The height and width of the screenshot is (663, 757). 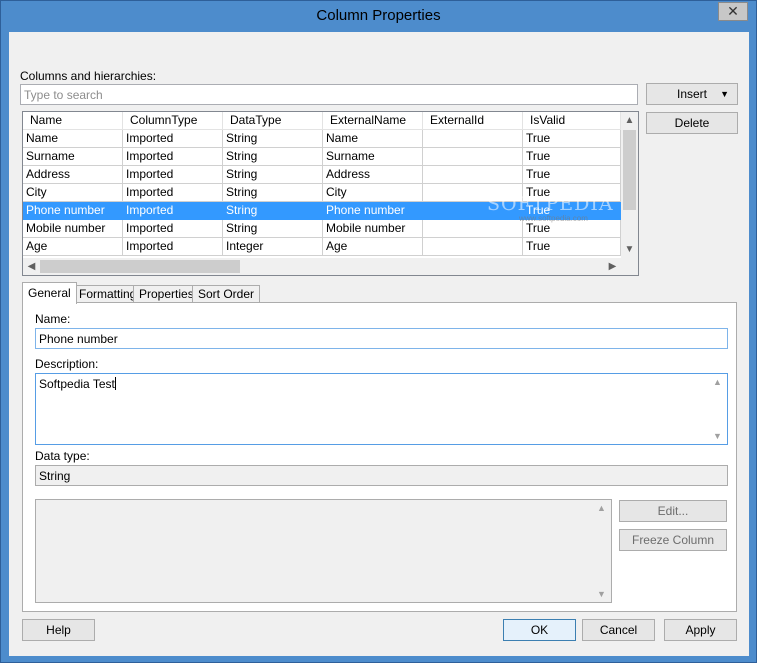 I want to click on description-scrollbar: ▲ ▼, so click(x=718, y=409).